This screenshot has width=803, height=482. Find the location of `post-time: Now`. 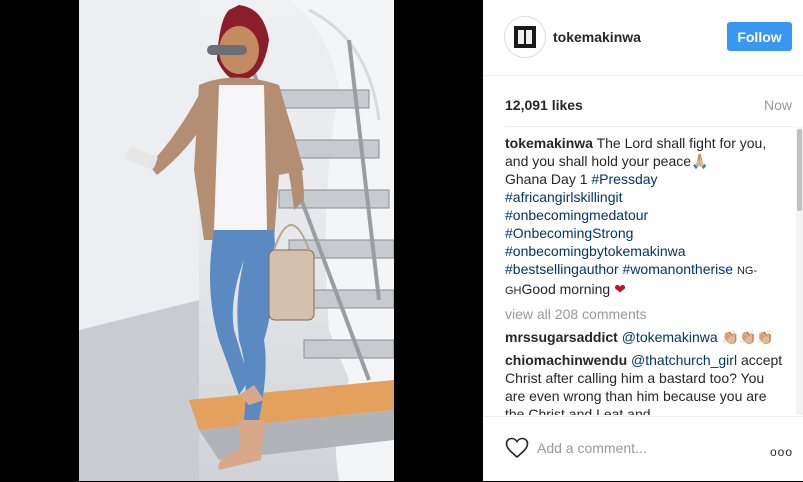

post-time: Now is located at coordinates (778, 105).